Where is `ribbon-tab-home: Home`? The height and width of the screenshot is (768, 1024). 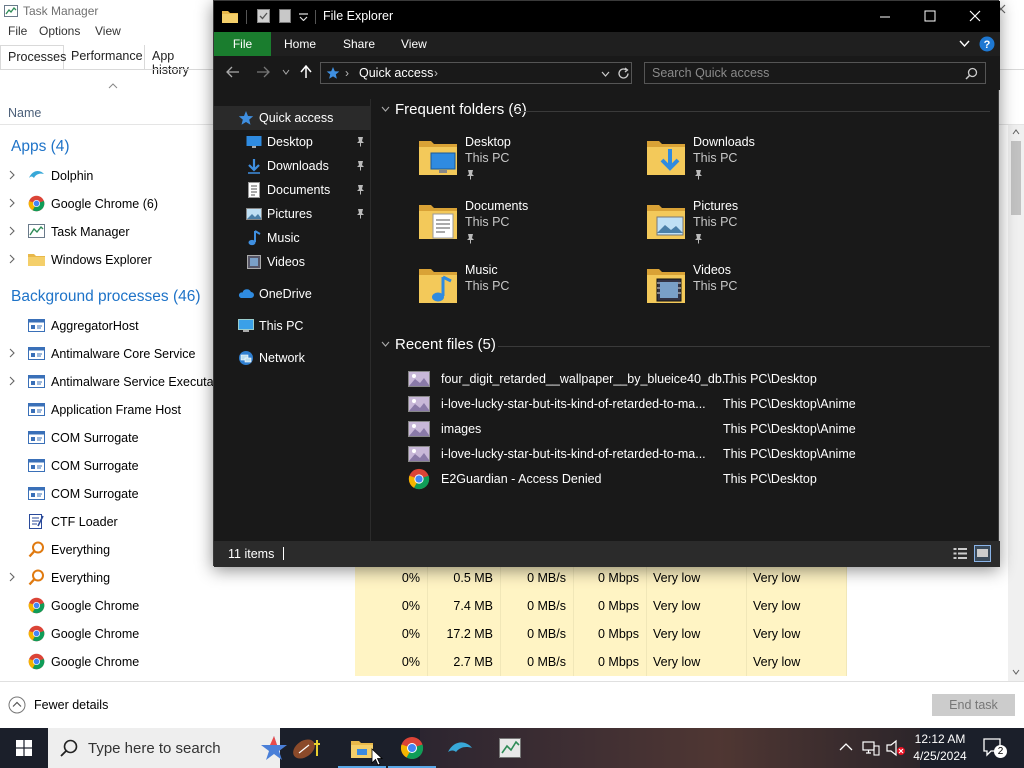
ribbon-tab-home: Home is located at coordinates (300, 44).